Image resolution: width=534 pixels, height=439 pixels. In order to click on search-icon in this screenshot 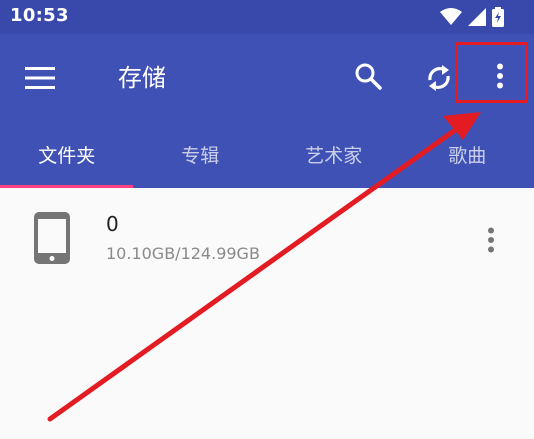, I will do `click(368, 76)`.